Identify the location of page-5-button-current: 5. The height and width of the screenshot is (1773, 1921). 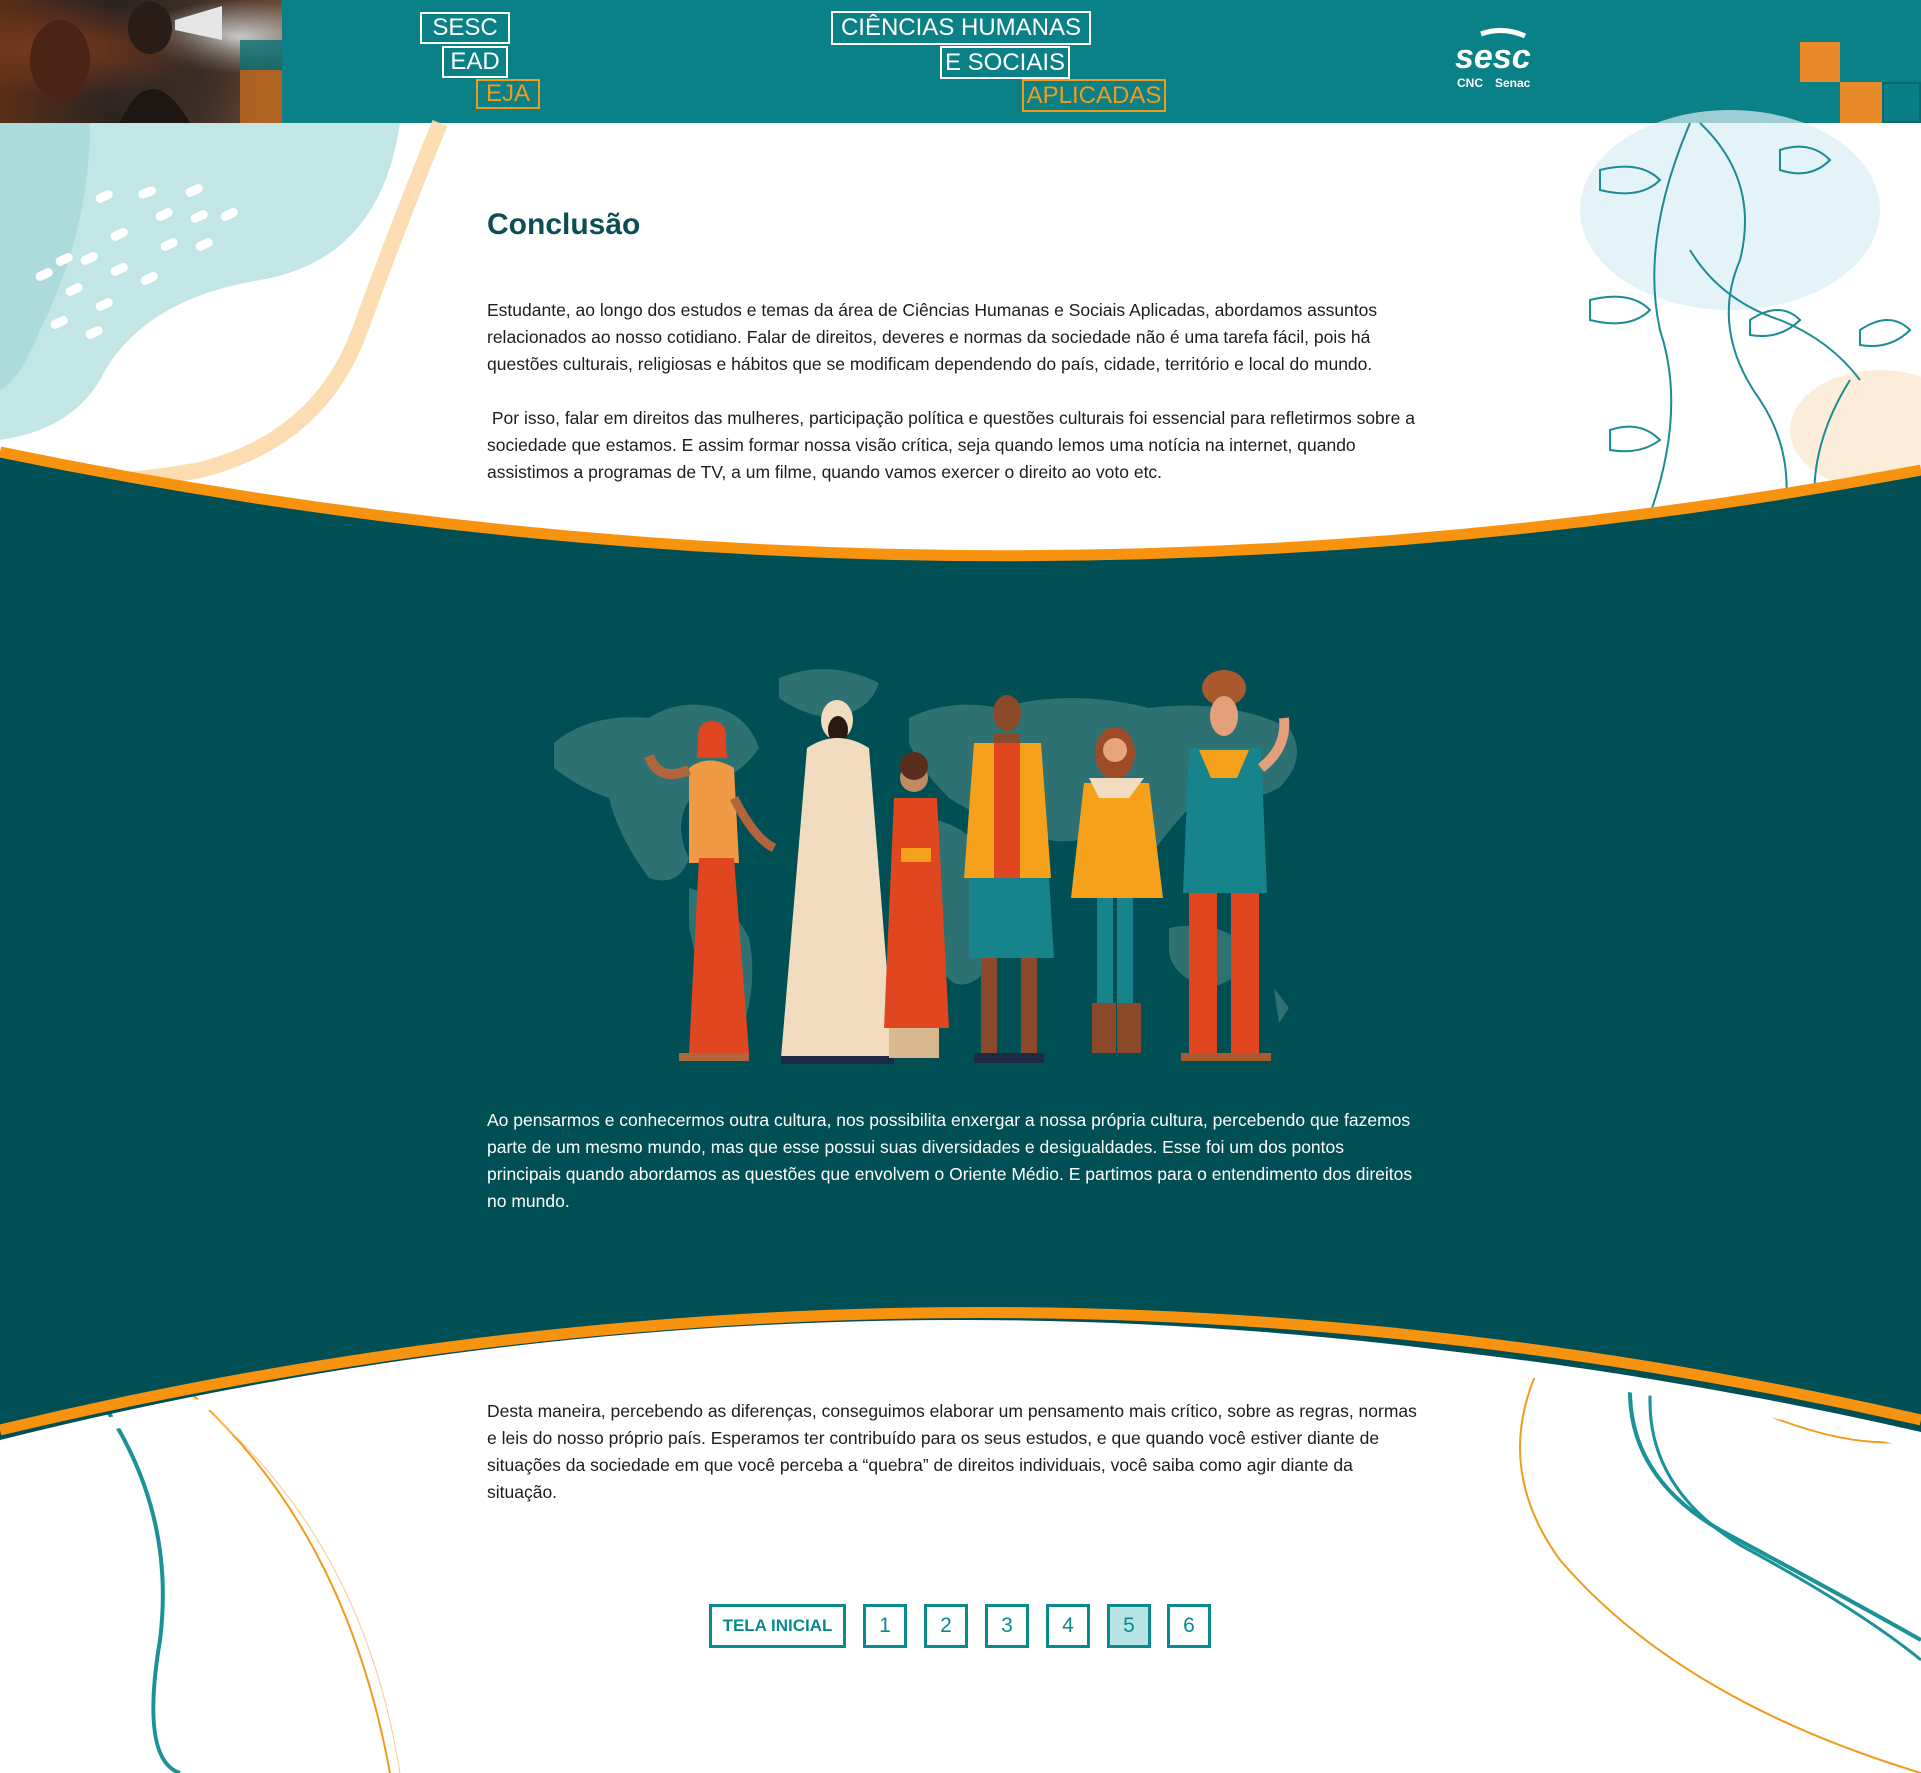
(1129, 1626).